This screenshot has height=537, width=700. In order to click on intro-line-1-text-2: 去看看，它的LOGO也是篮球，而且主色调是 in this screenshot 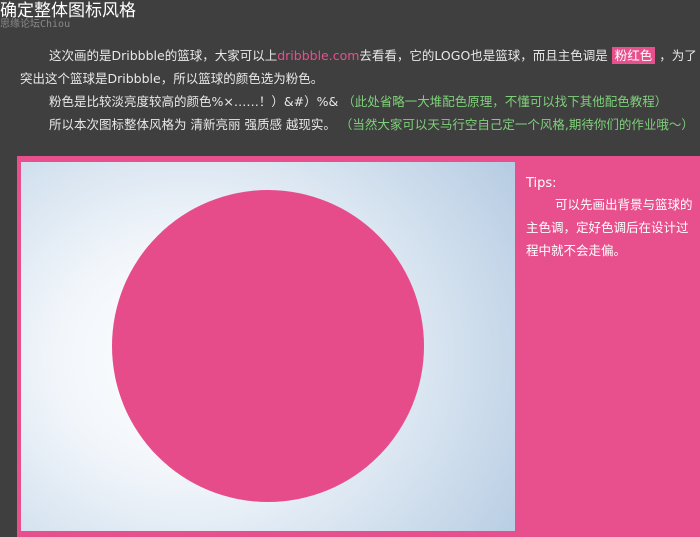, I will do `click(483, 55)`.